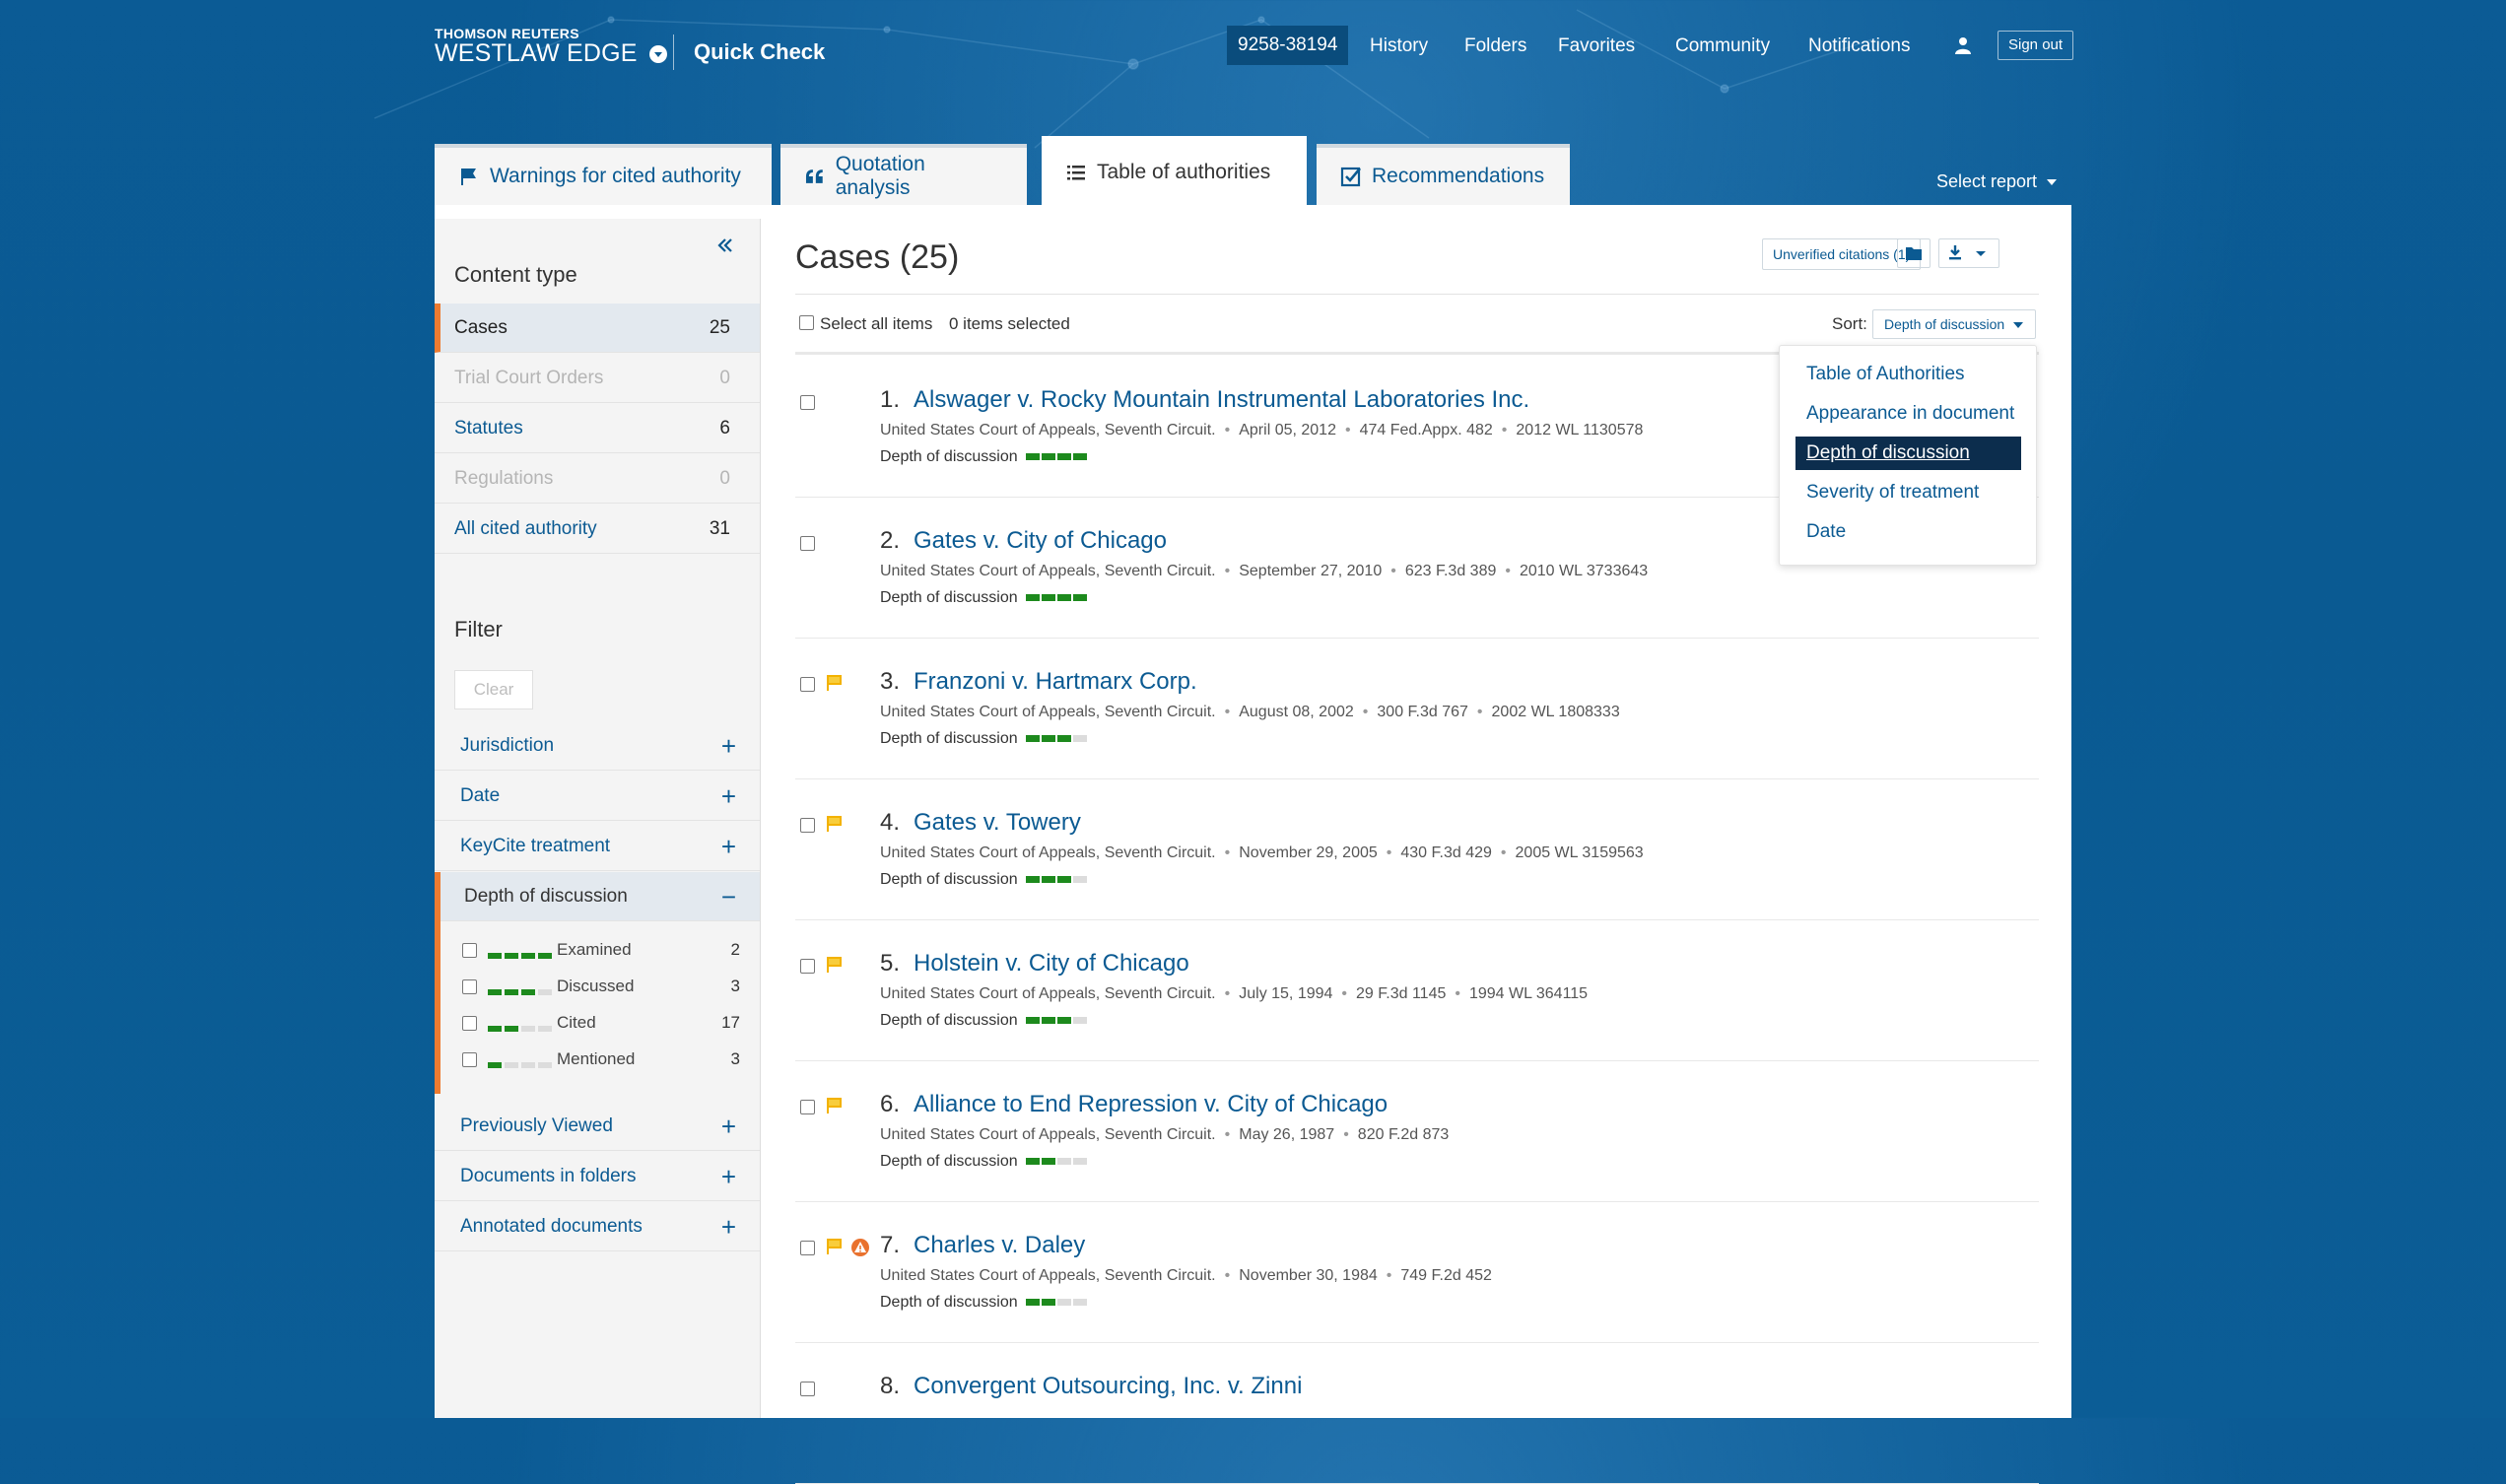 This screenshot has height=1484, width=2506. I want to click on select-all-checkbox, so click(806, 322).